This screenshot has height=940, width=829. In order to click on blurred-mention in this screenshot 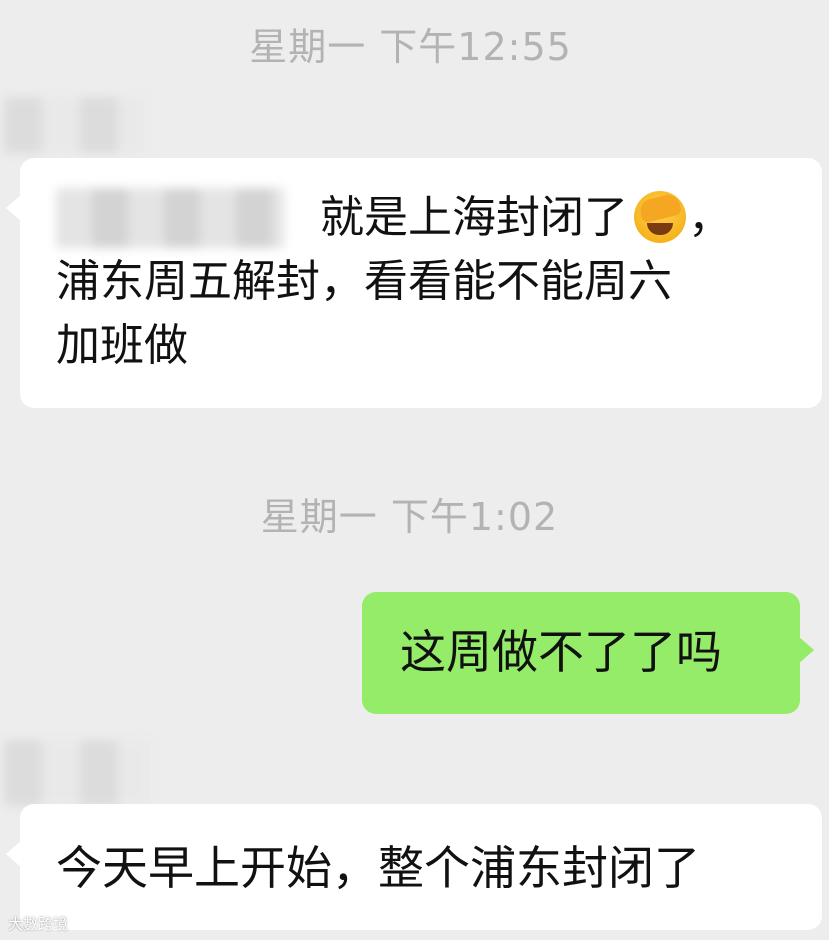, I will do `click(170, 218)`.